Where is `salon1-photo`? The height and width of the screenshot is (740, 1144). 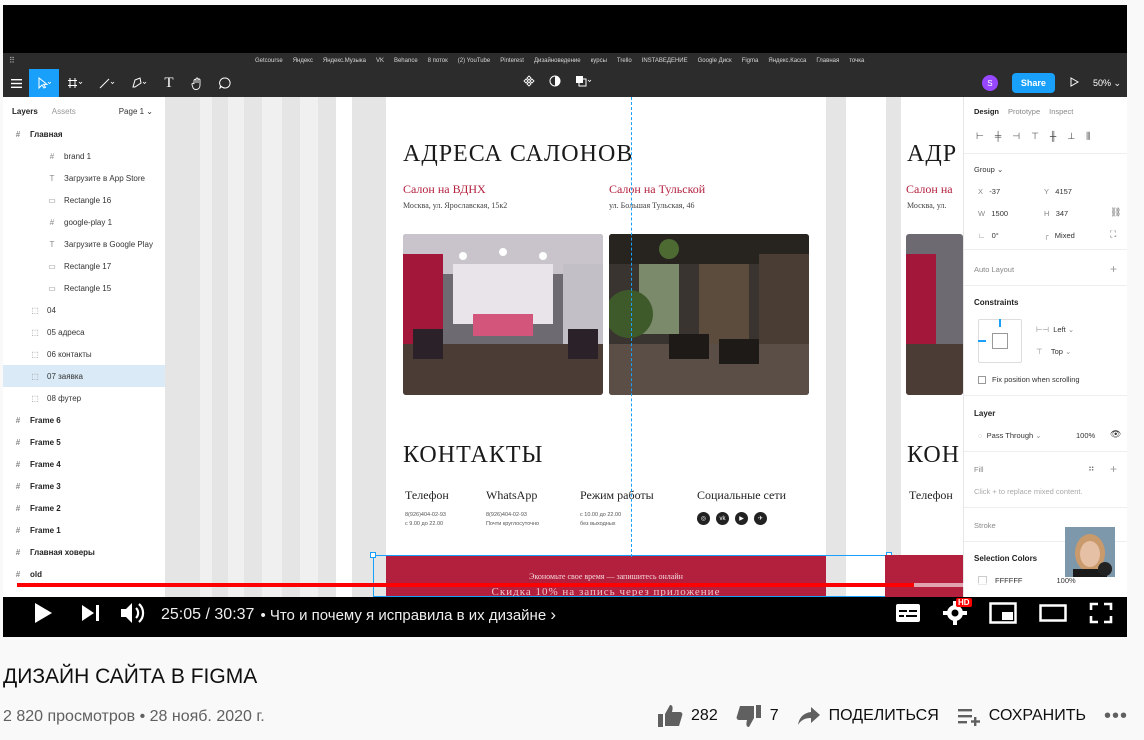
salon1-photo is located at coordinates (503, 314).